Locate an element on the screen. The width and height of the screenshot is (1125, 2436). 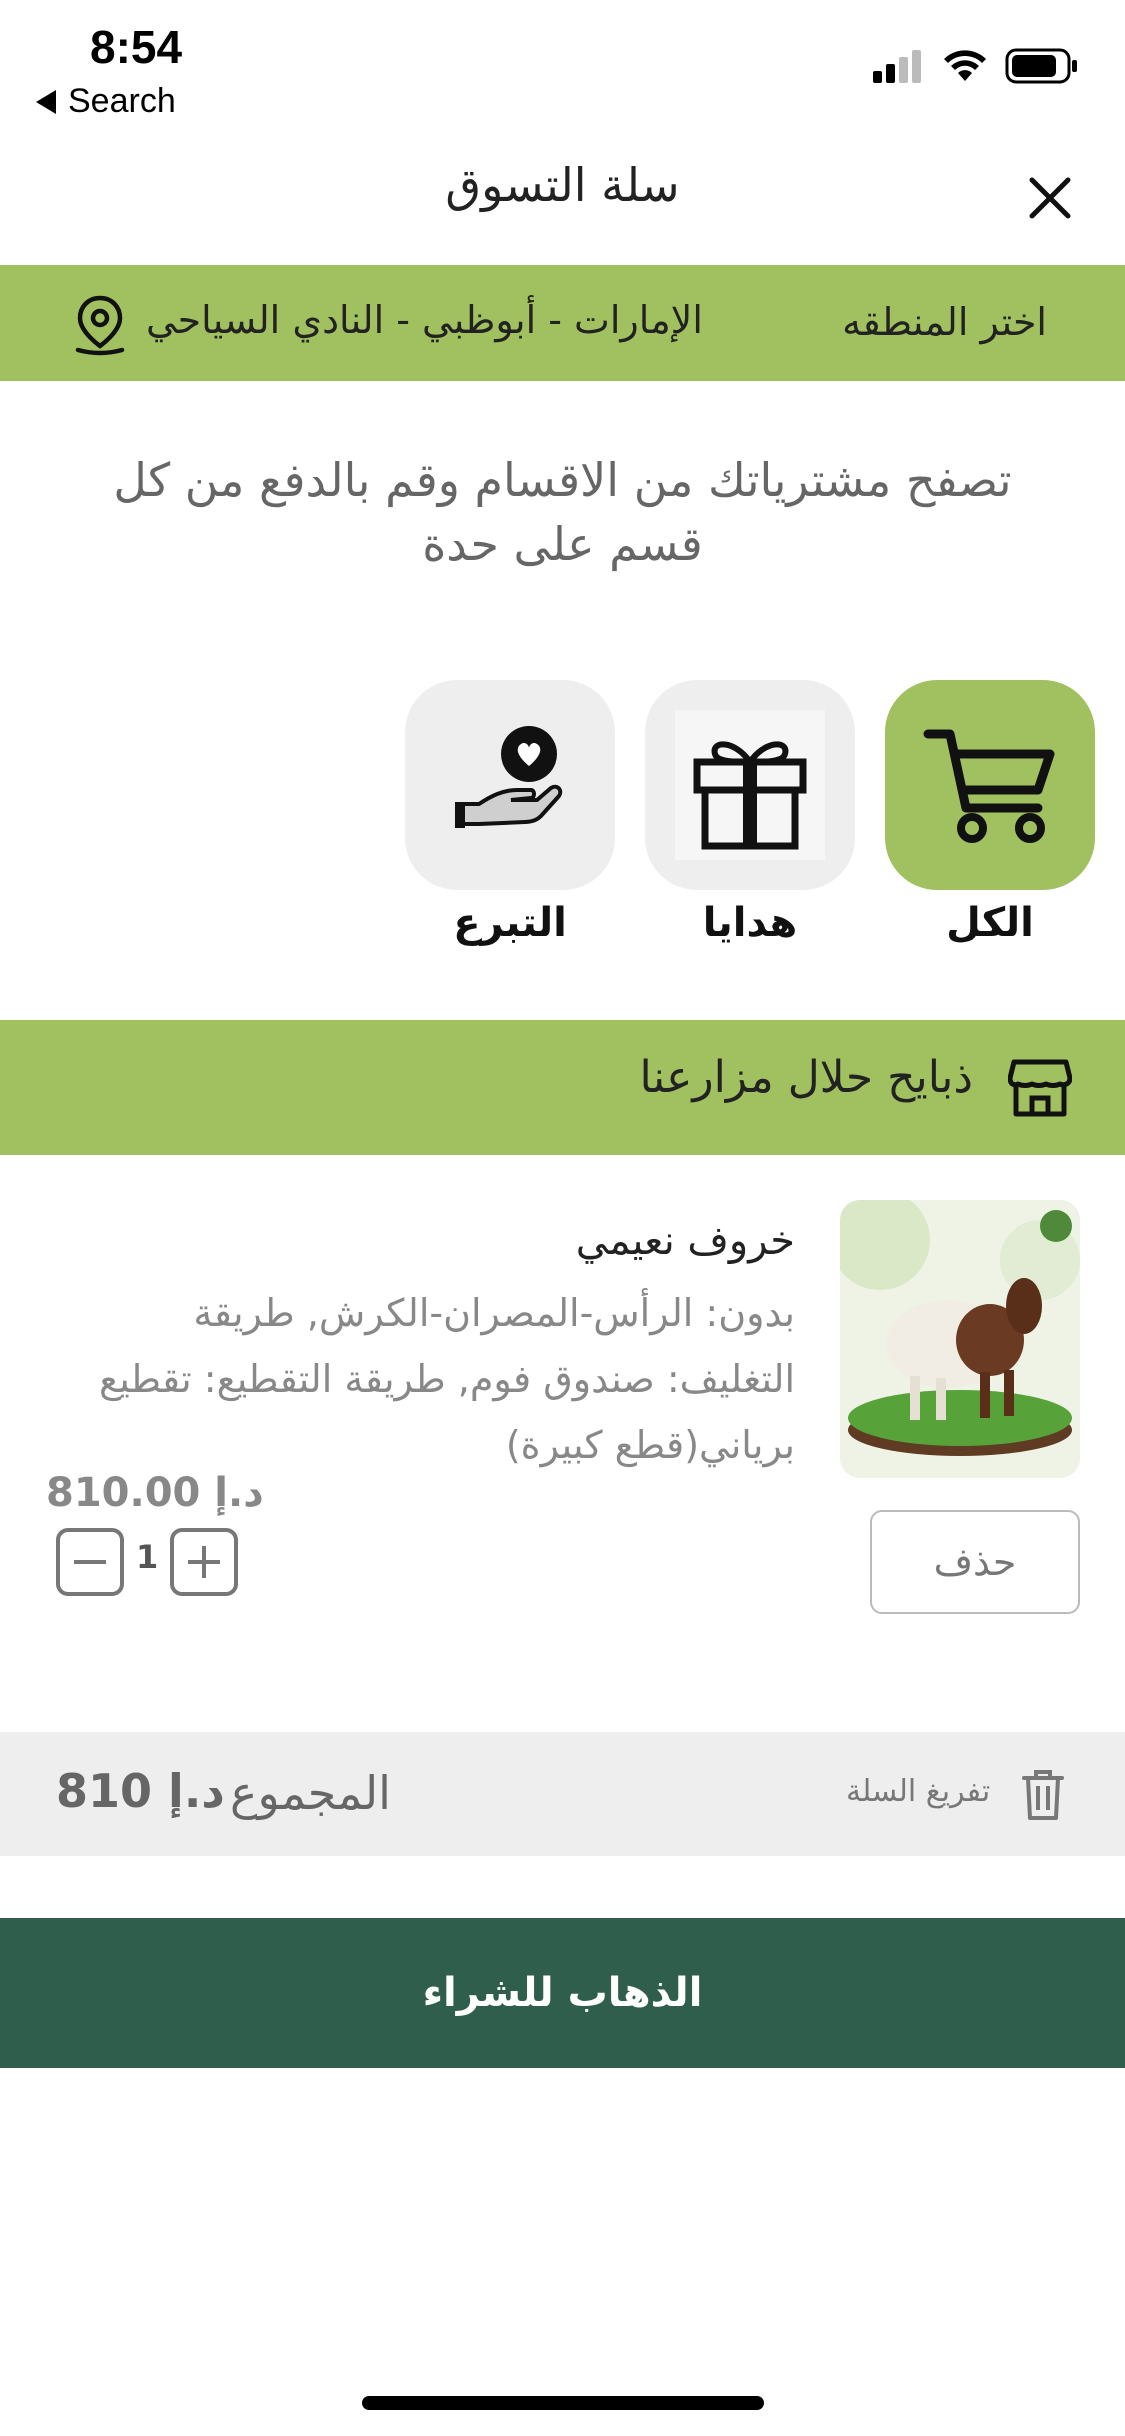
category-gifts-label: هدايا is located at coordinates (750, 923).